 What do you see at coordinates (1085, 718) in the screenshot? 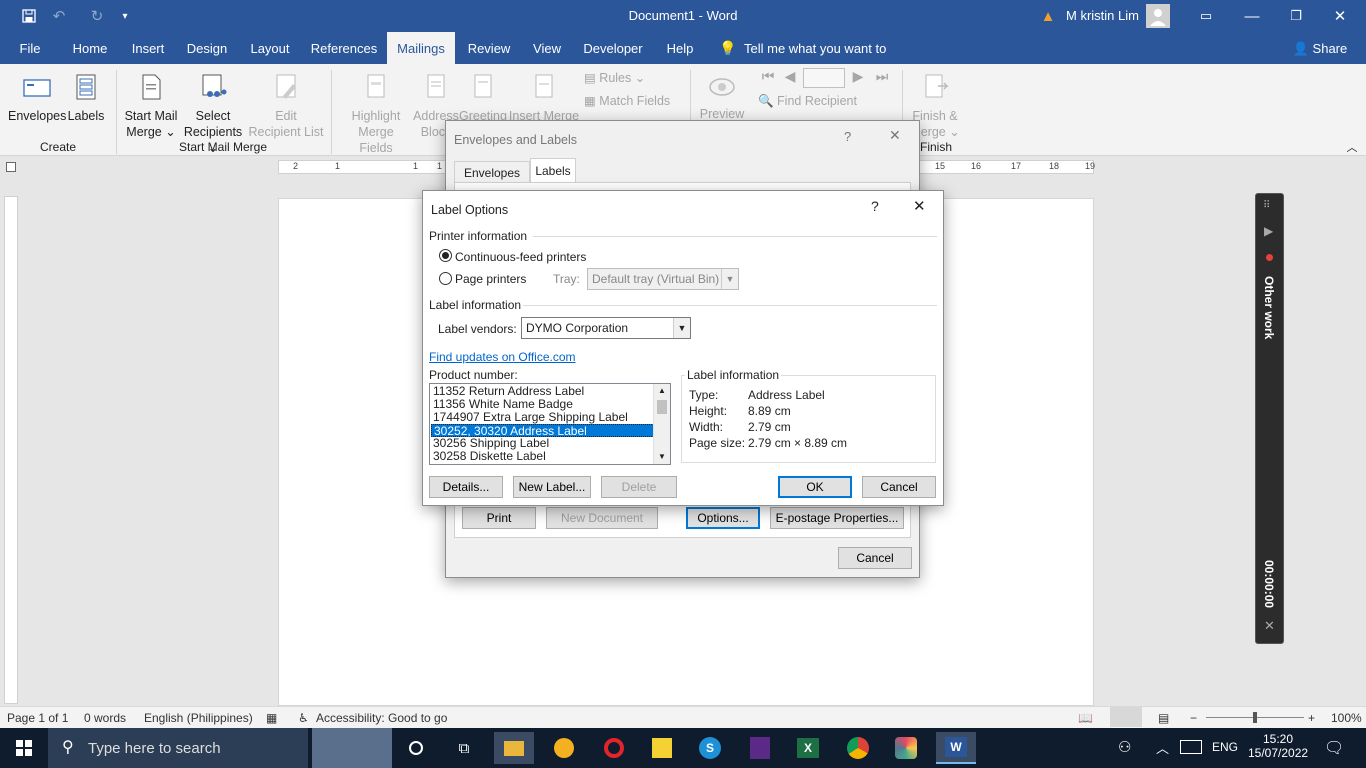
I see `read-mode-icon: 📖` at bounding box center [1085, 718].